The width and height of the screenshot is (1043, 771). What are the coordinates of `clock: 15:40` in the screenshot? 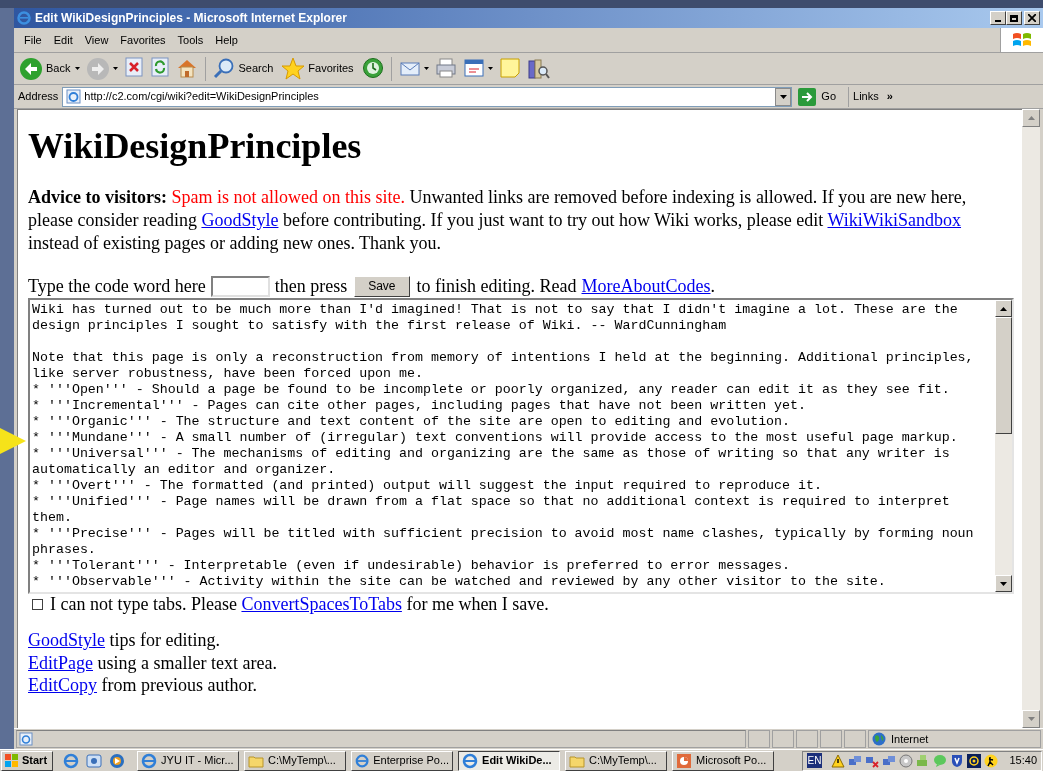 It's located at (1023, 761).